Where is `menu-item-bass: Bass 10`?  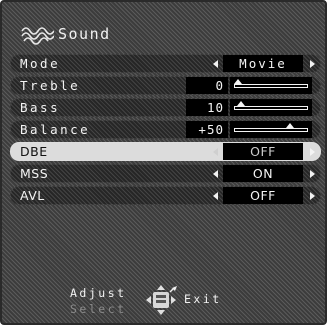 menu-item-bass: Bass 10 is located at coordinates (165, 107).